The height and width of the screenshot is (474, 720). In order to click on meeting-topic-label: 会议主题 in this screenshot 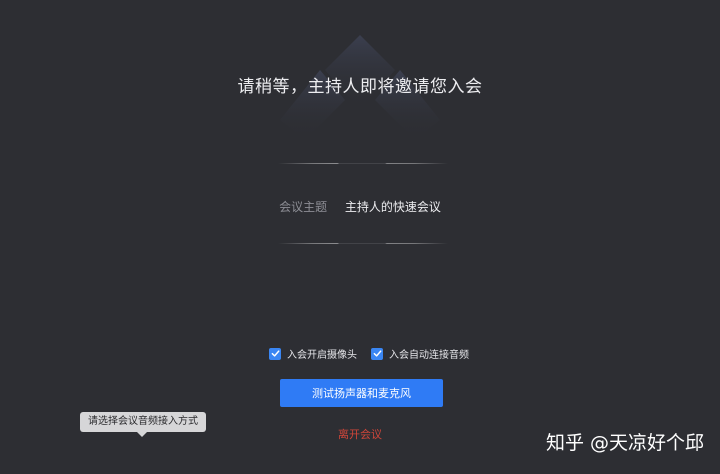, I will do `click(303, 207)`.